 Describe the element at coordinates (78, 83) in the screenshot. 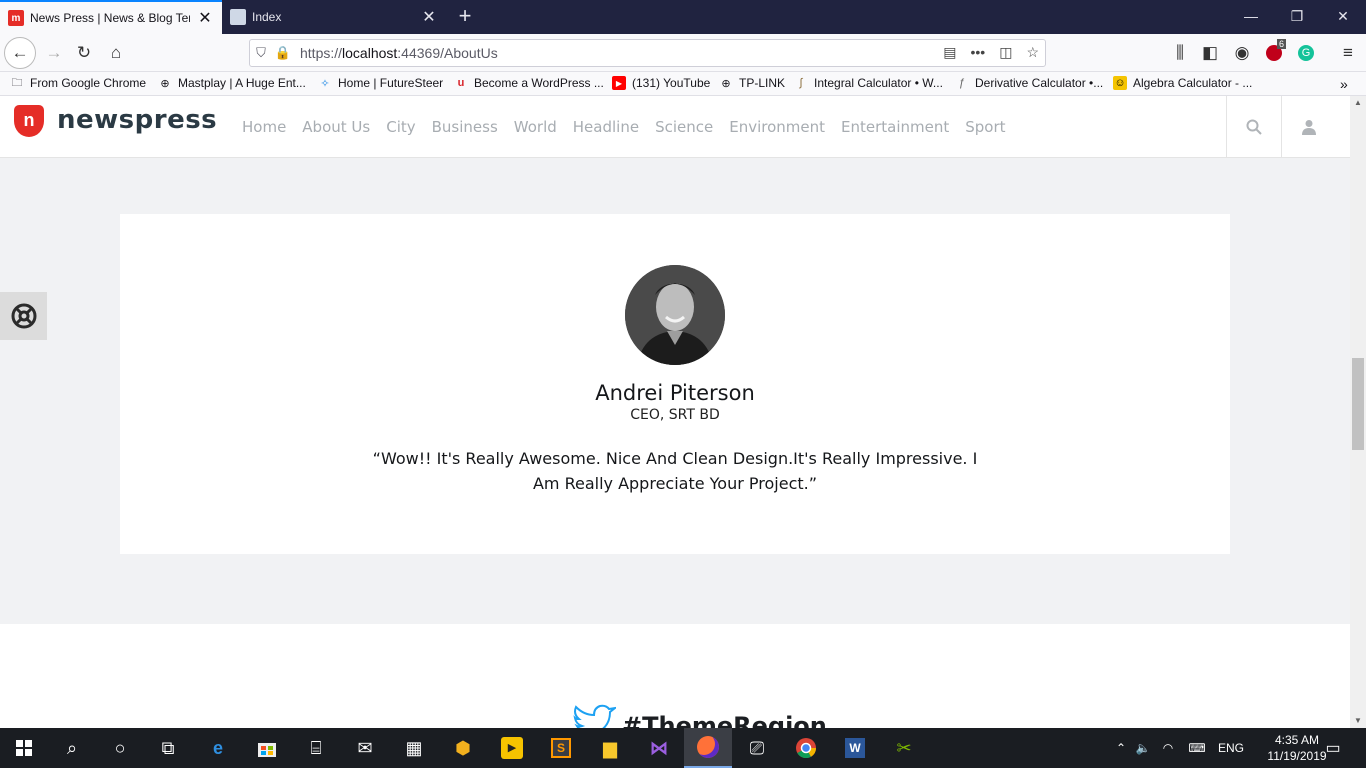

I see `bookmark-folder: 🗀 From Google Chrome` at that location.